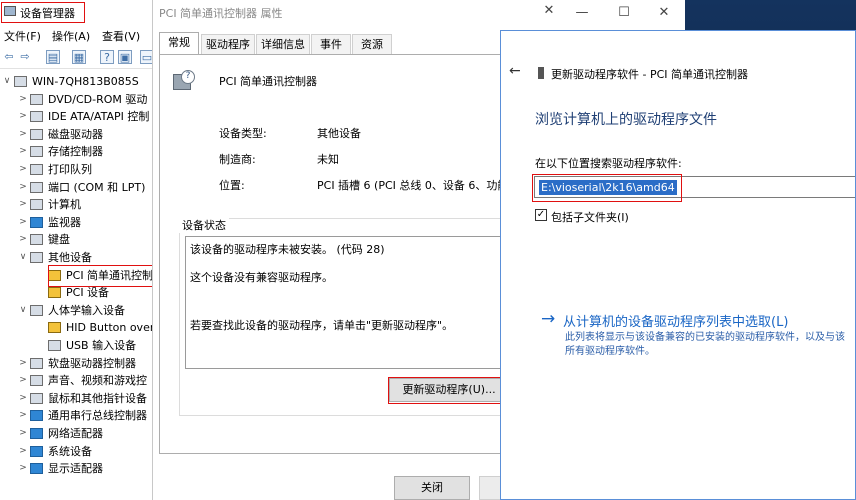  Describe the element at coordinates (76, 12) in the screenshot. I see `device-manager-titlebar: 设备管理器` at that location.